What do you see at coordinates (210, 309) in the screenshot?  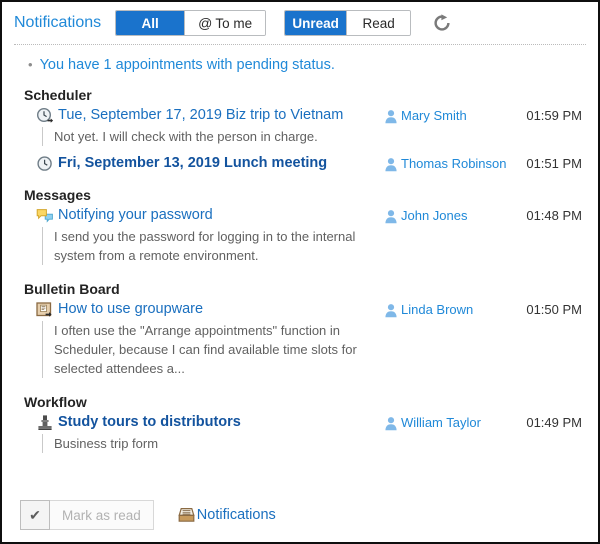 I see `list-item-head: How to use groupware` at bounding box center [210, 309].